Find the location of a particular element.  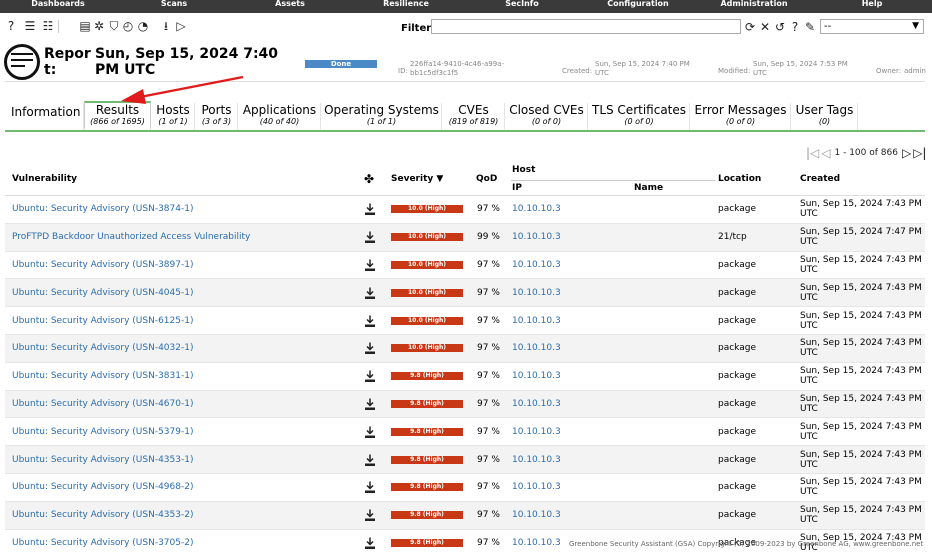

list-icon: ☰ is located at coordinates (30, 26).